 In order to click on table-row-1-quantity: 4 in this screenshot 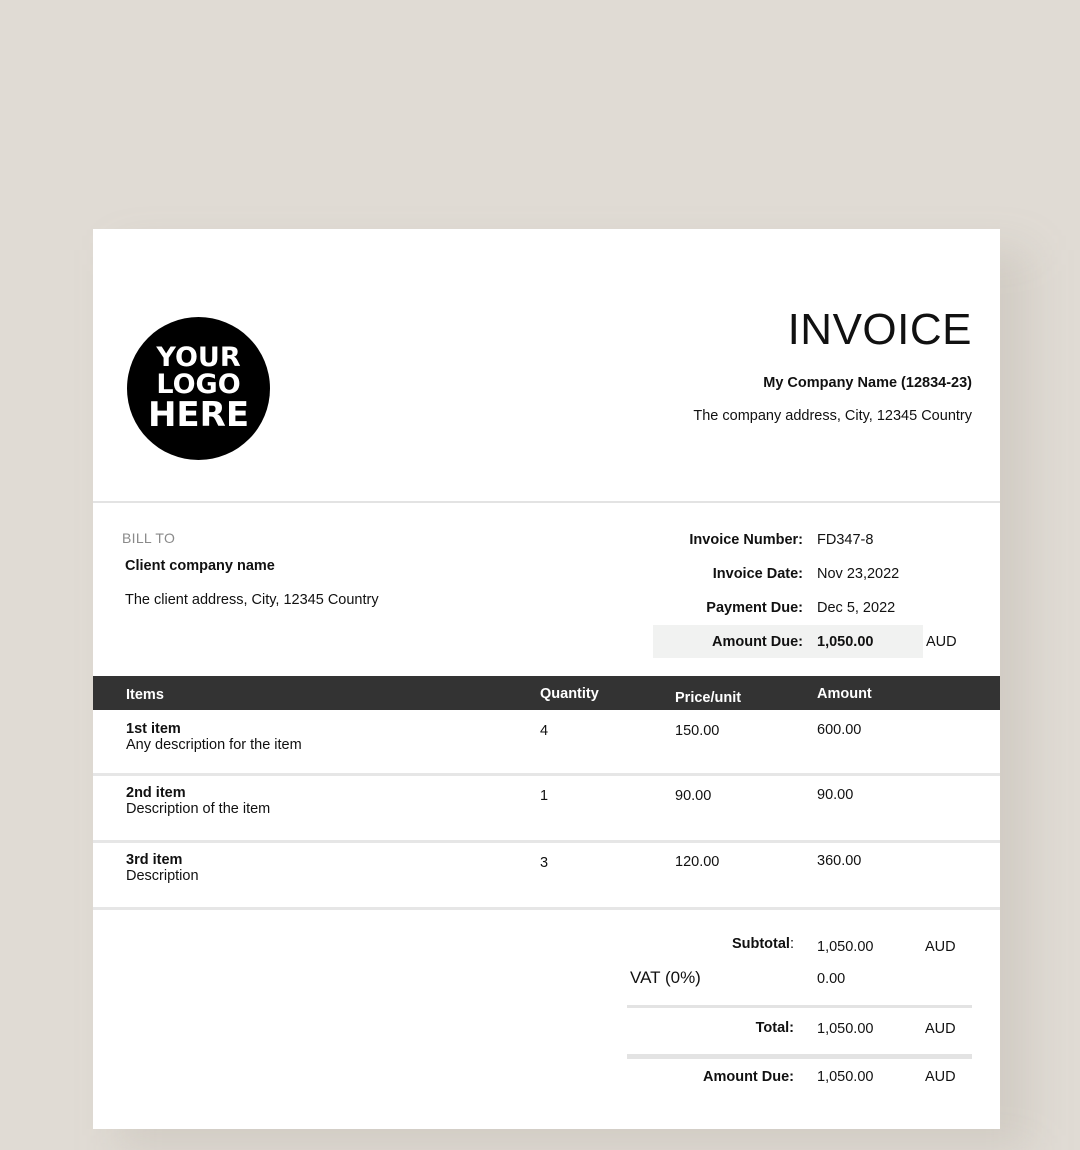, I will do `click(544, 731)`.